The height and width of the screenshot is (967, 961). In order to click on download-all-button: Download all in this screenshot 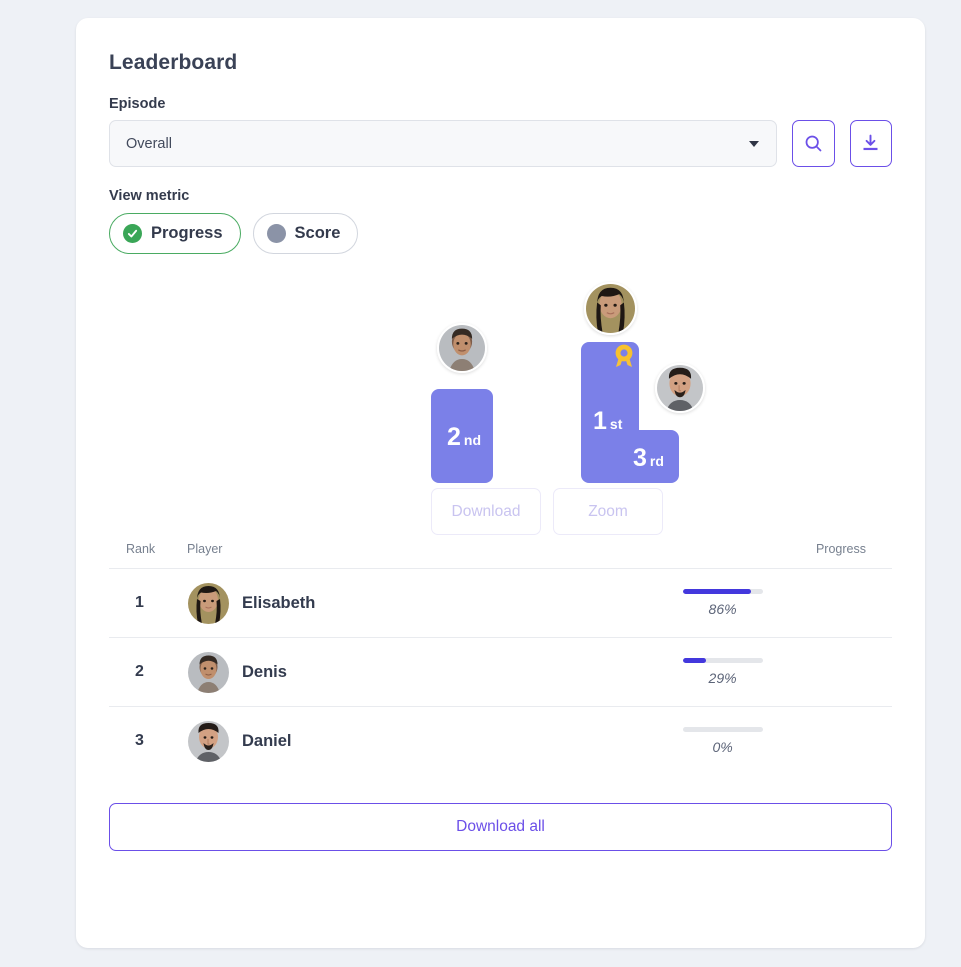, I will do `click(500, 826)`.